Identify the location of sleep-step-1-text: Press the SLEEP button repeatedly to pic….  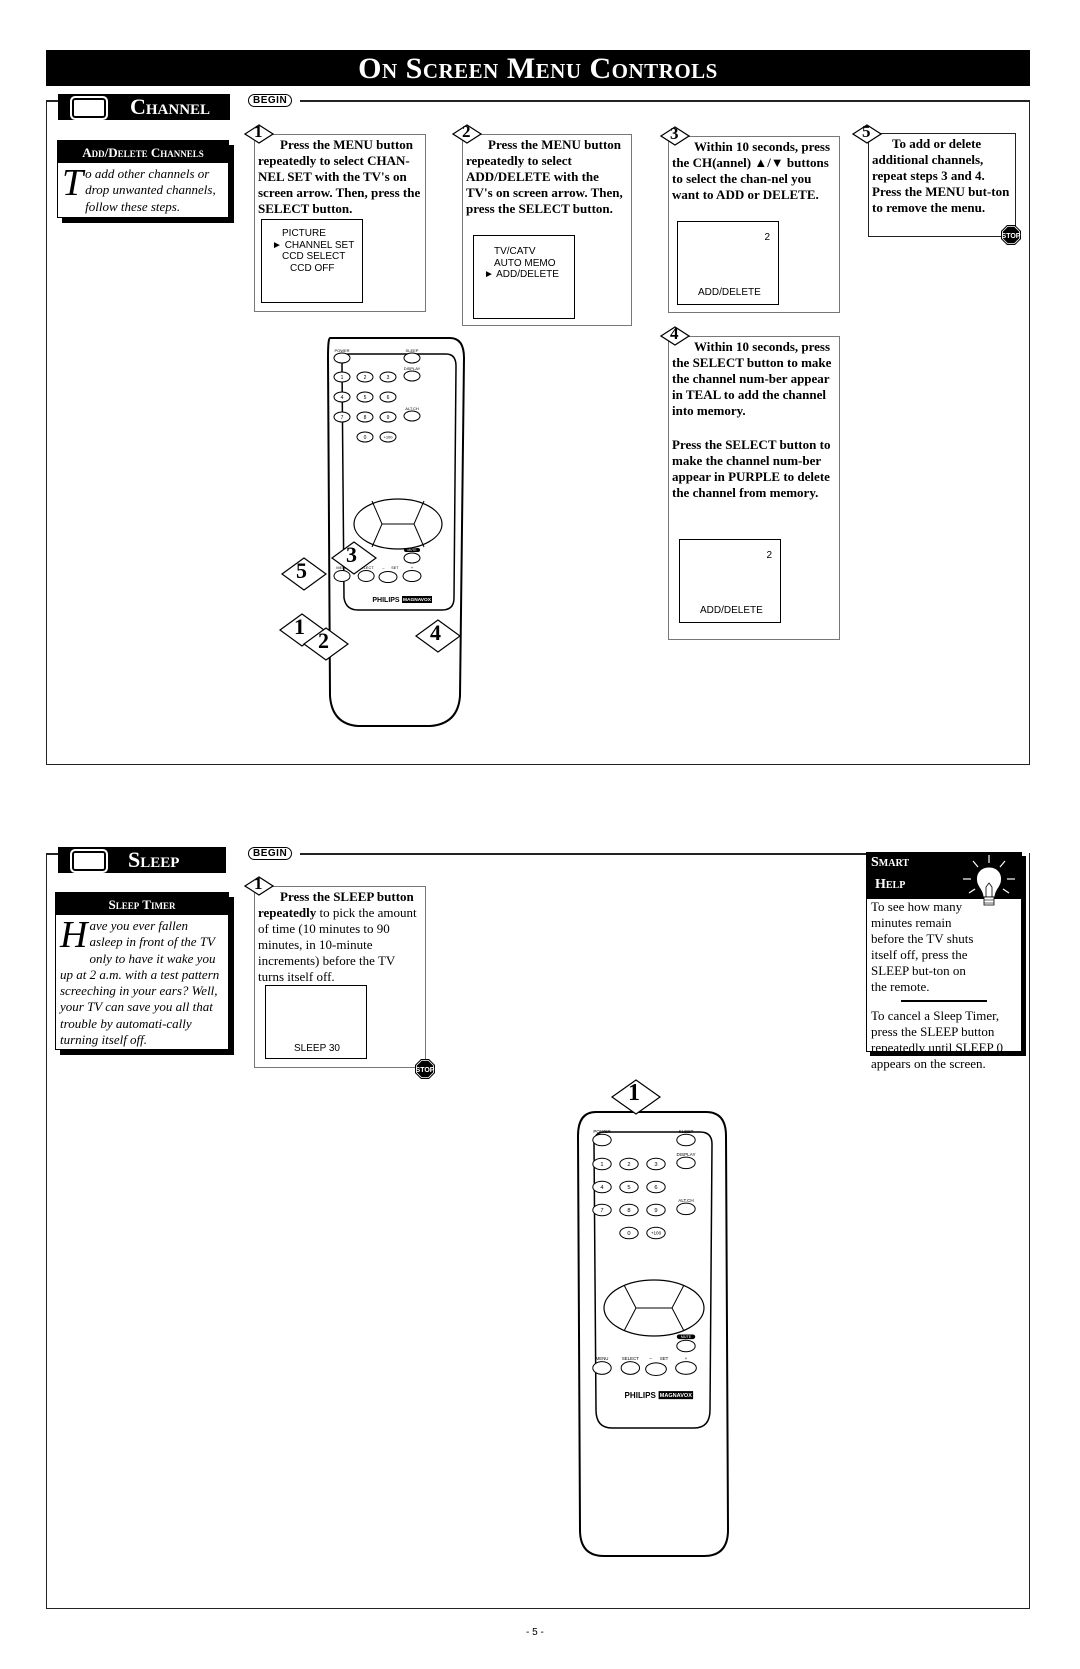
(337, 936).